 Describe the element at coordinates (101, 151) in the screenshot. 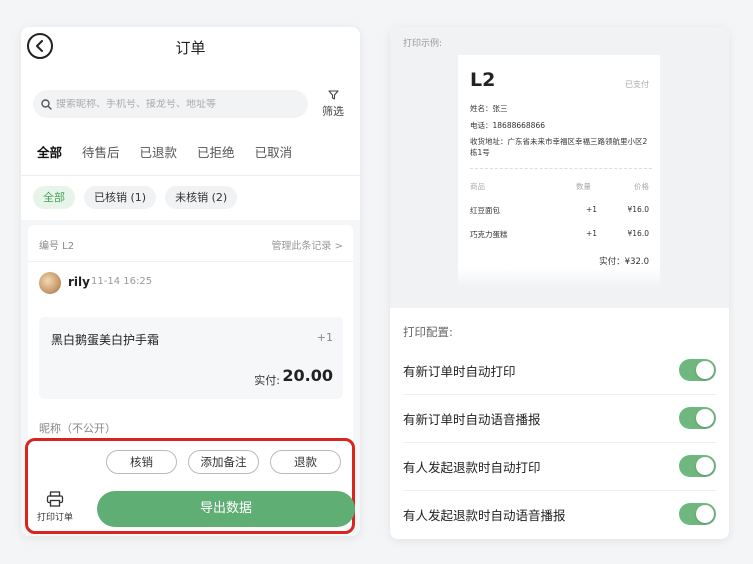

I see `tab-after-sale: 待售后` at that location.